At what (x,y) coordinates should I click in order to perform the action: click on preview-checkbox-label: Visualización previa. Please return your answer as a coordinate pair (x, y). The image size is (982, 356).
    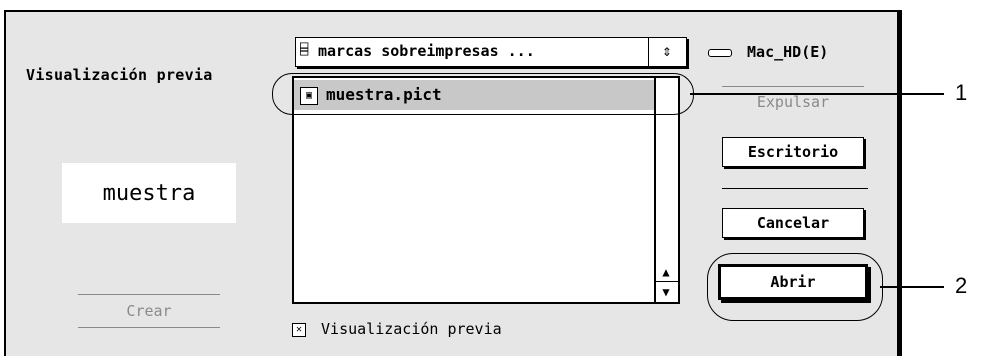
    Looking at the image, I should click on (411, 329).